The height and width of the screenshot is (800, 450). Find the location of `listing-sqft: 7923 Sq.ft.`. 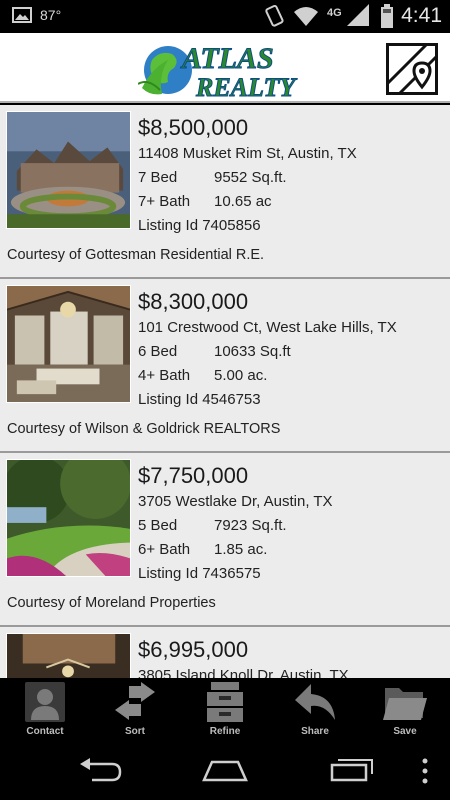

listing-sqft: 7923 Sq.ft. is located at coordinates (250, 525).